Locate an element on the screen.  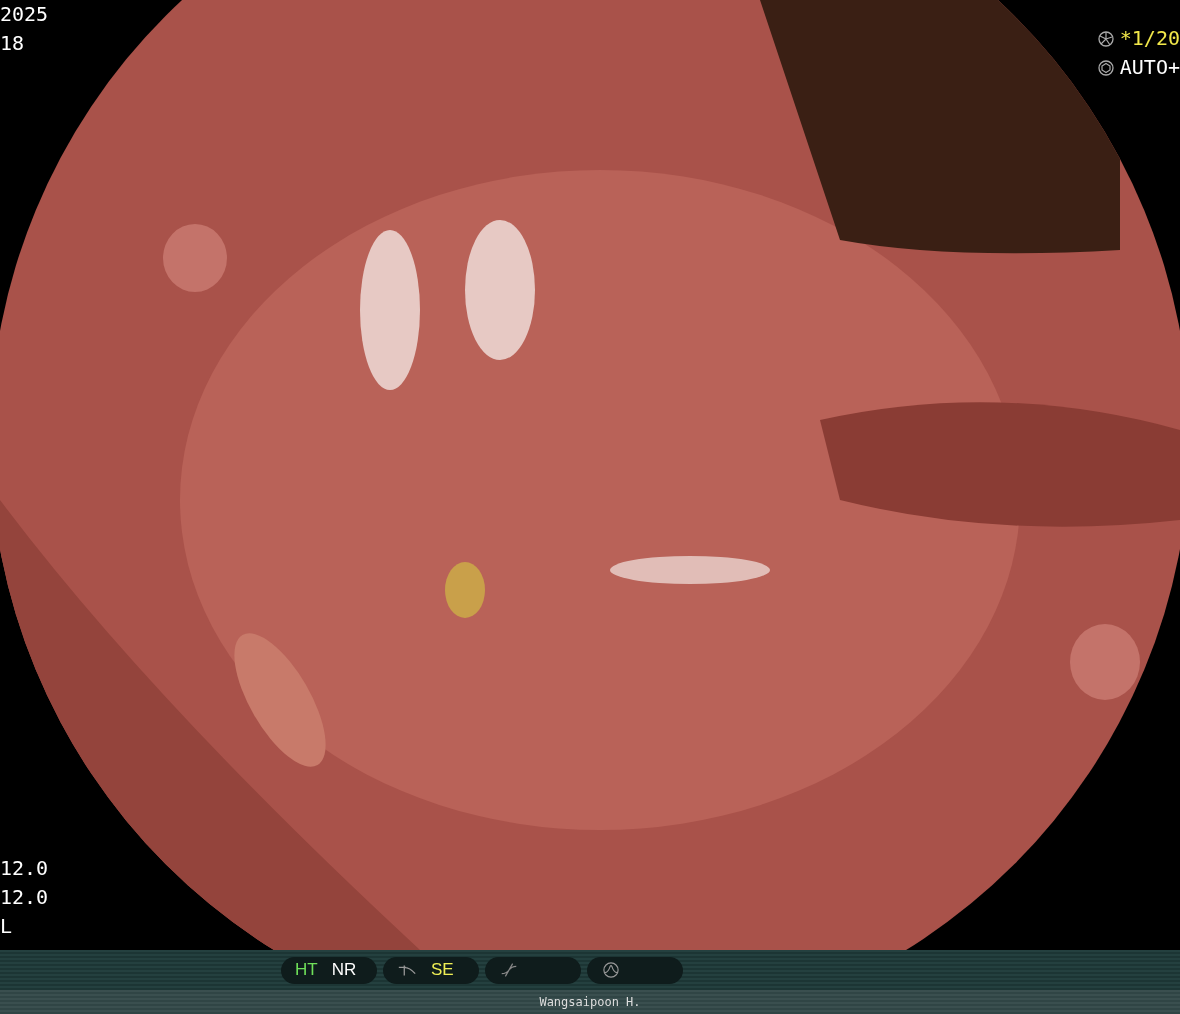
overlay-text: 2025 is located at coordinates (24, 14).